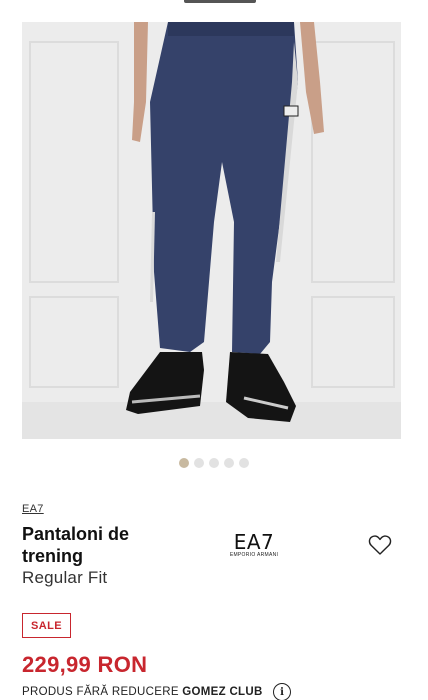 This screenshot has height=700, width=428. Describe the element at coordinates (220, 1) in the screenshot. I see `top-scroll-indicator` at that location.